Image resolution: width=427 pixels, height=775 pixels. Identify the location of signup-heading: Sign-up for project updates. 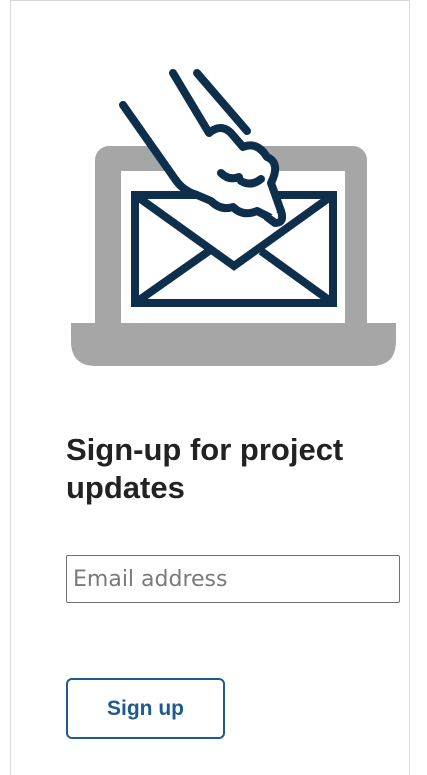
(205, 468).